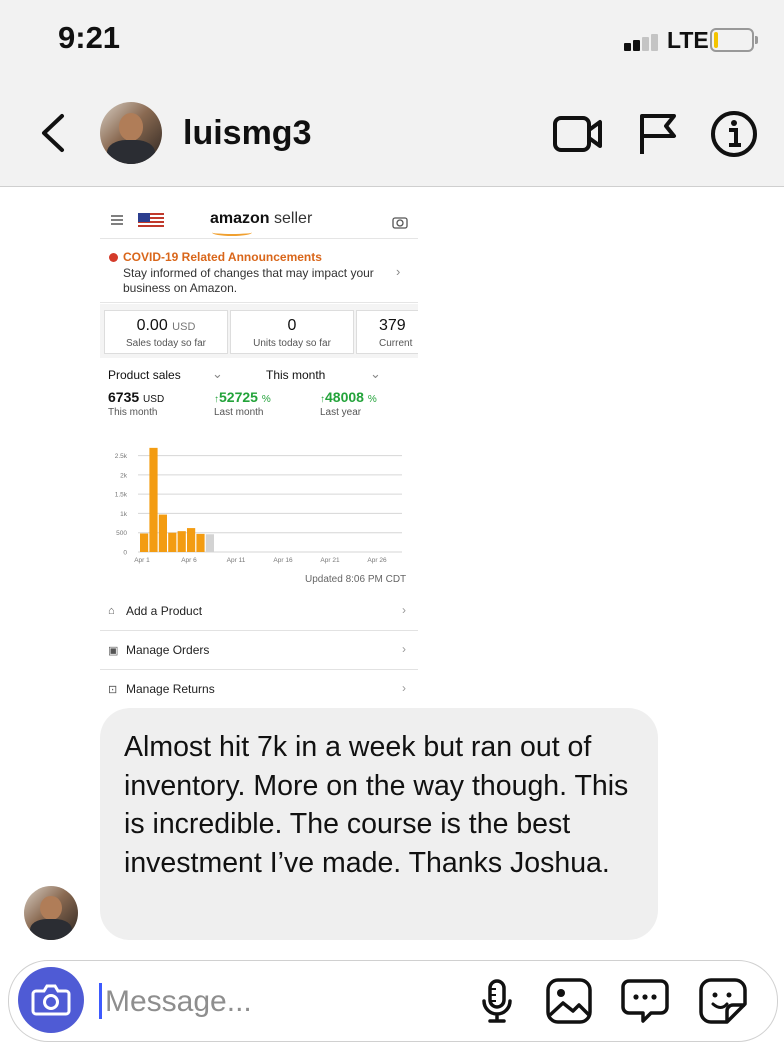 This screenshot has width=784, height=1056. I want to click on y-tick-label: 1.5k, so click(121, 495).